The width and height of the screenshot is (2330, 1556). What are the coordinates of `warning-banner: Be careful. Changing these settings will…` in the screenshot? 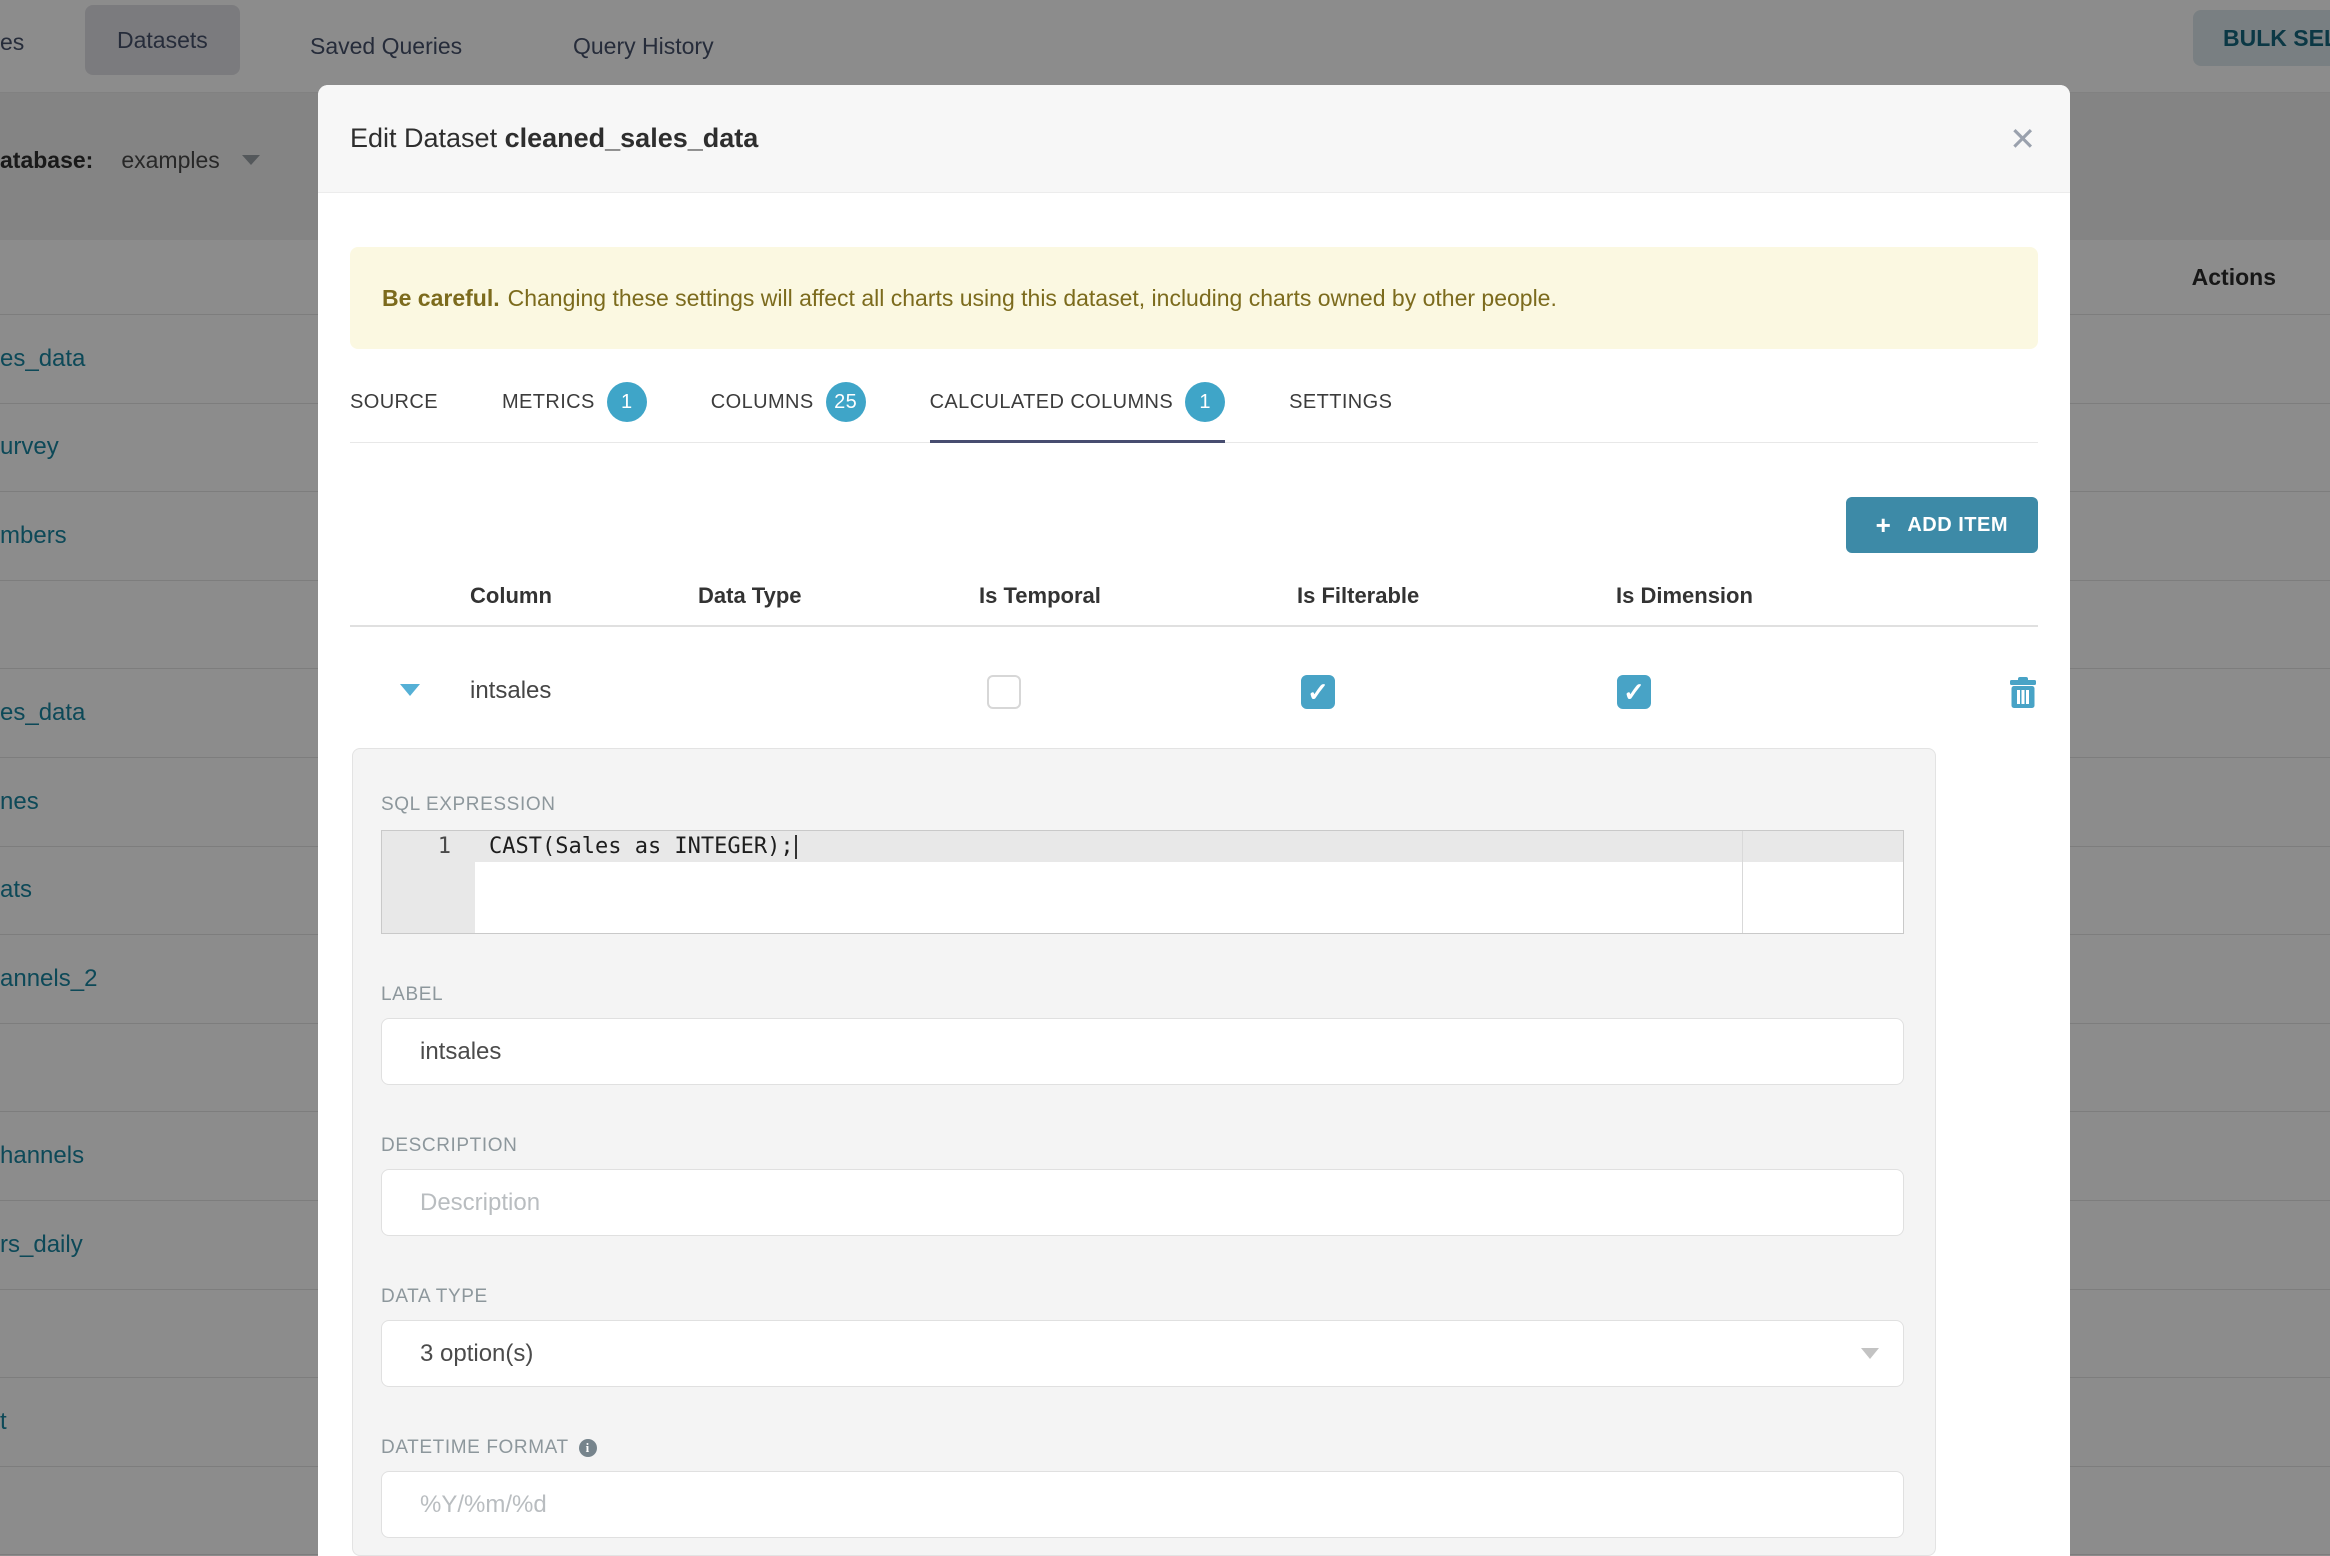 It's located at (1194, 298).